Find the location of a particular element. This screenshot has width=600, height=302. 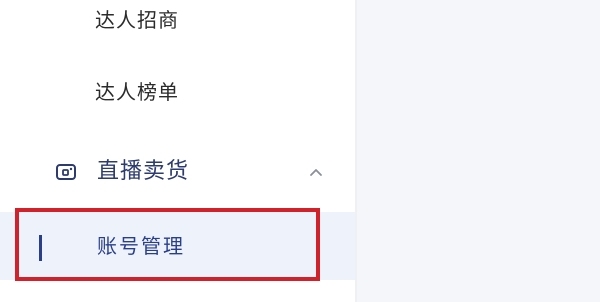

highlight-box is located at coordinates (167, 244).